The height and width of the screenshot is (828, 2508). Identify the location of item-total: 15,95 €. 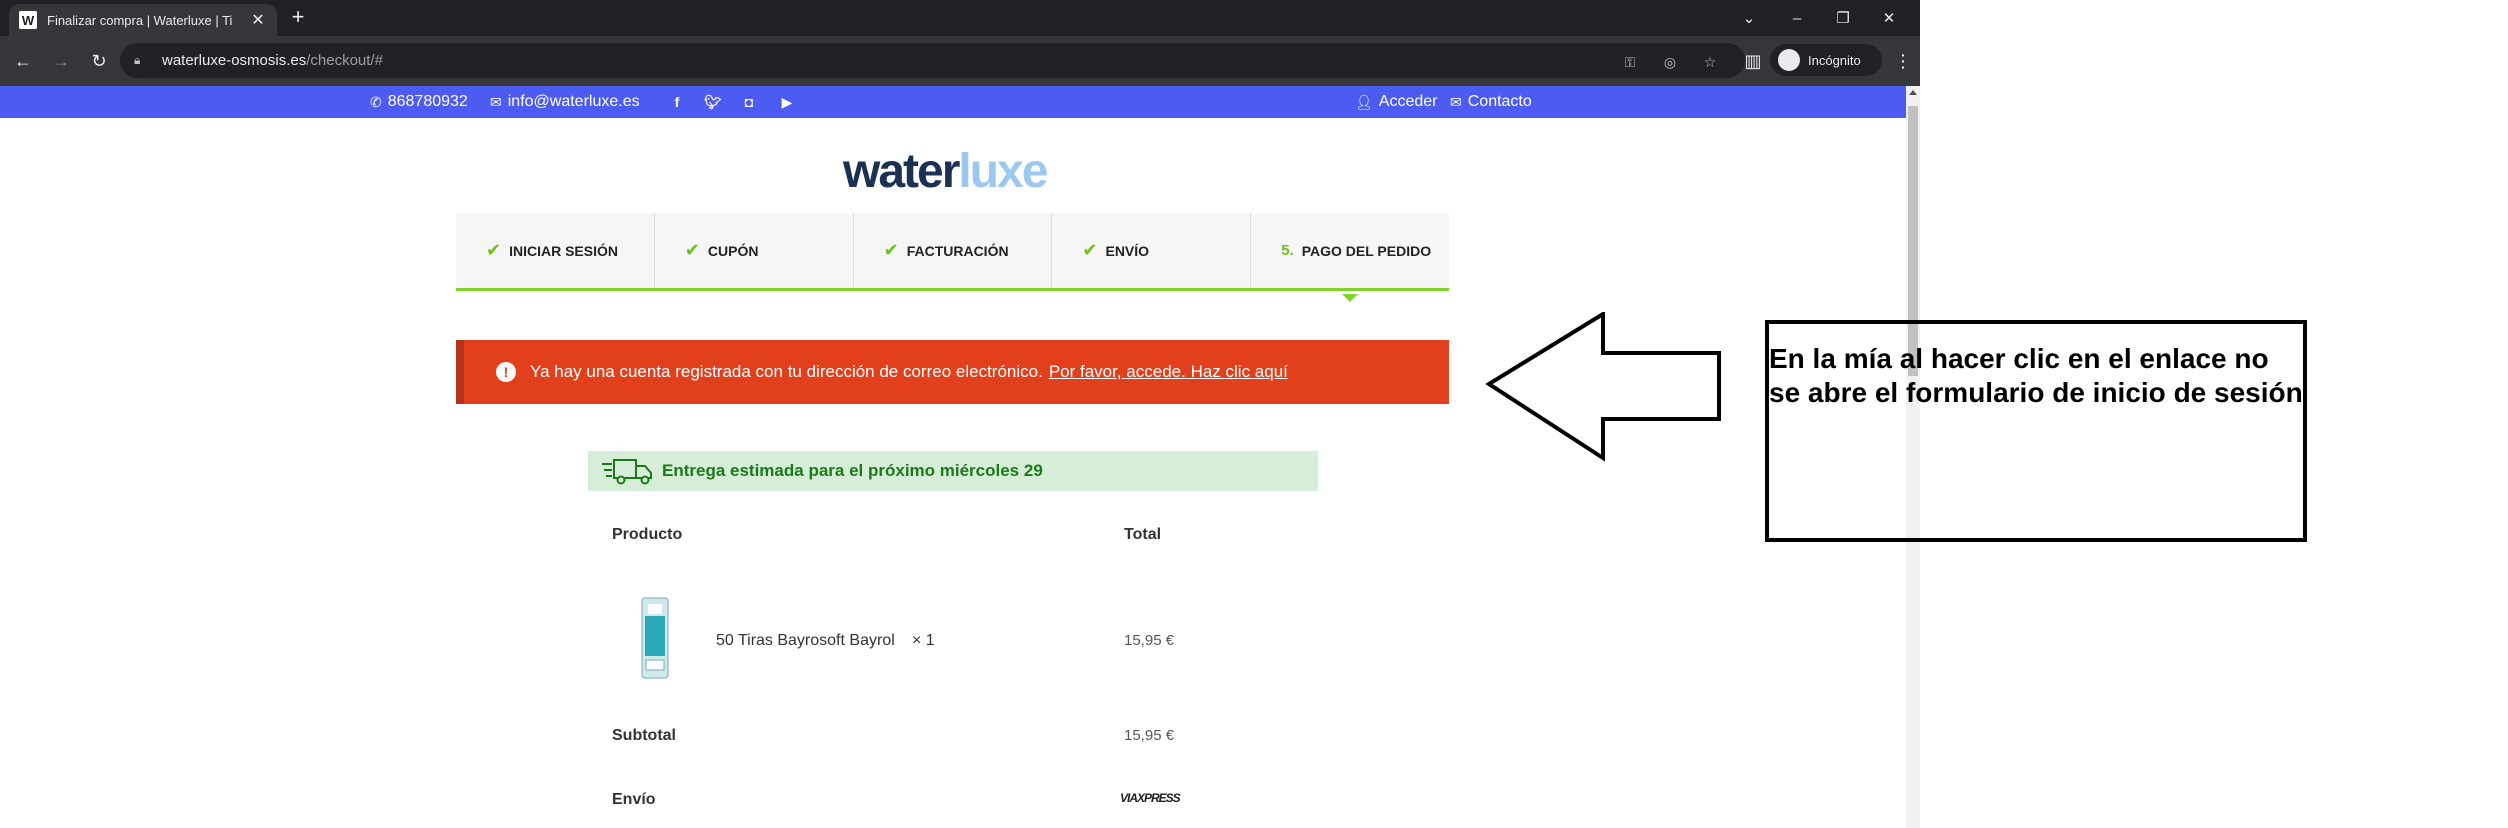
(1149, 640).